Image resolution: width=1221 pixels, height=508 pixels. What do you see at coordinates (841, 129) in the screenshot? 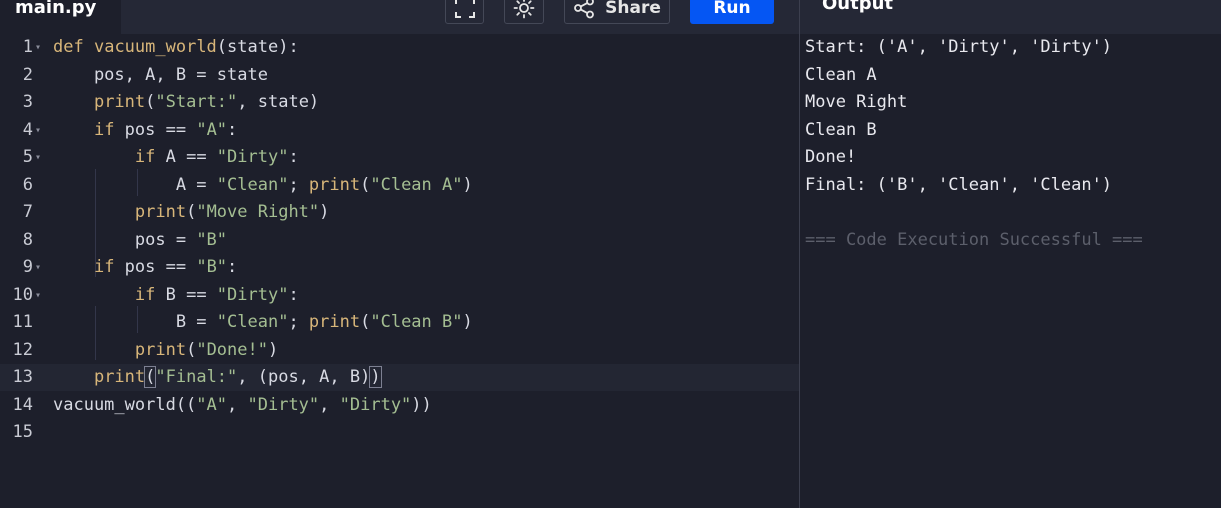
I see `output-line: Clean B` at bounding box center [841, 129].